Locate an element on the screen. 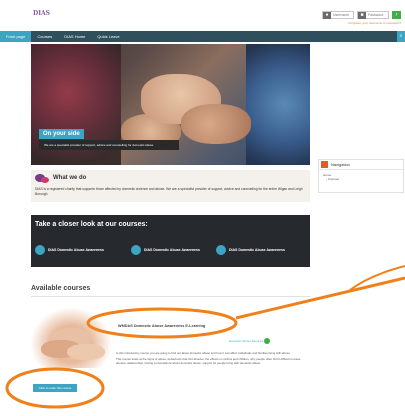 This screenshot has height=416, width=405. course-provider-logo: Domestic Abuse Services is located at coordinates (249, 341).